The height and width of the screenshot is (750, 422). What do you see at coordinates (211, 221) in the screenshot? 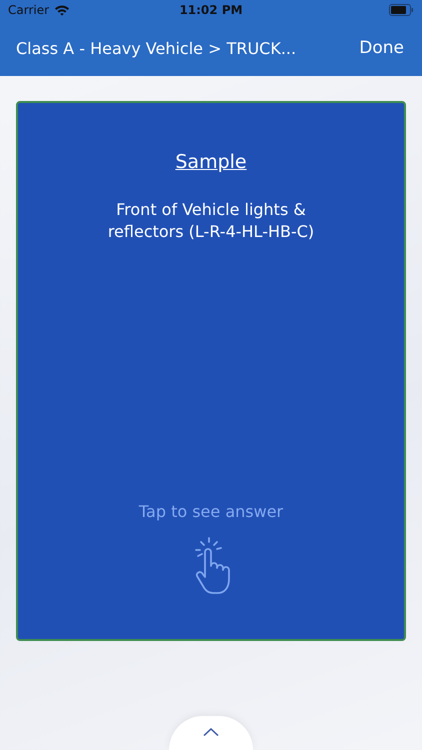
I see `question-text: Front of Vehicle lights & reflectors (L-R-4-HL-HB-C)` at bounding box center [211, 221].